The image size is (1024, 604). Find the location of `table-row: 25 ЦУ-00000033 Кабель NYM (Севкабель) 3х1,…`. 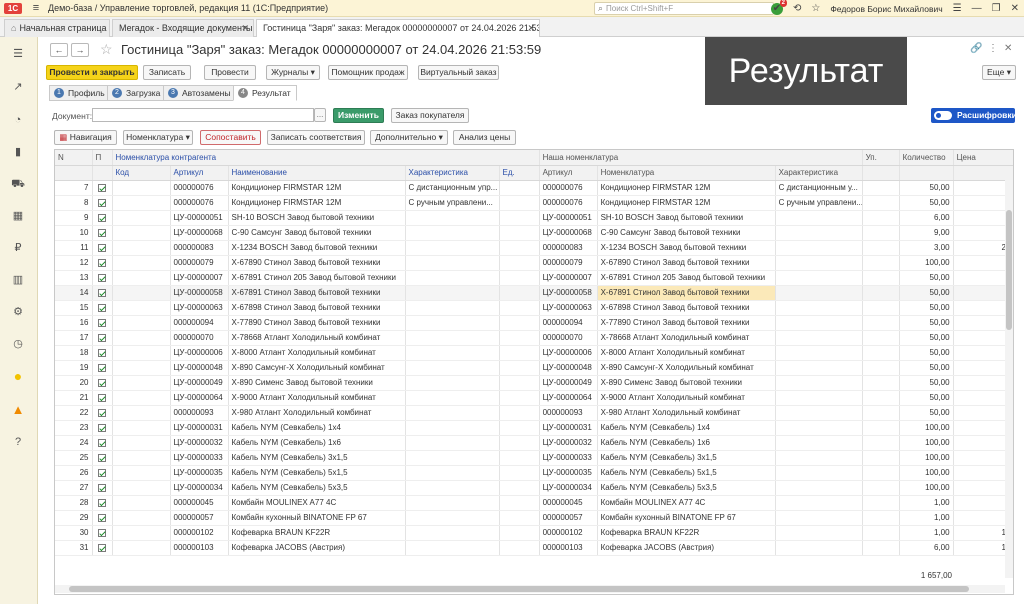

table-row: 25 ЦУ-00000033 Кабель NYM (Севкабель) 3х1,… is located at coordinates (534, 458).